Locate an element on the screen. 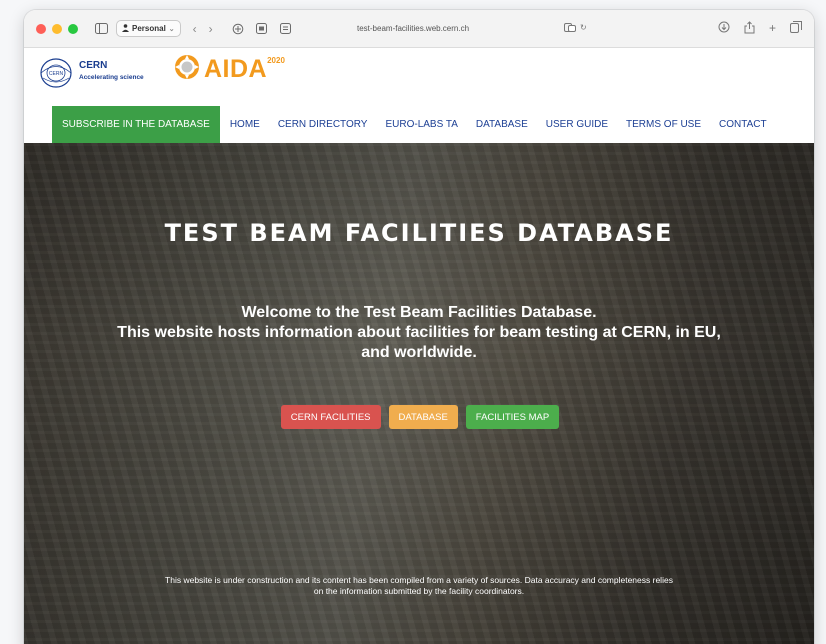 The width and height of the screenshot is (826, 644). nav-item-terms-of-use: TERMS OF USE is located at coordinates (663, 124).